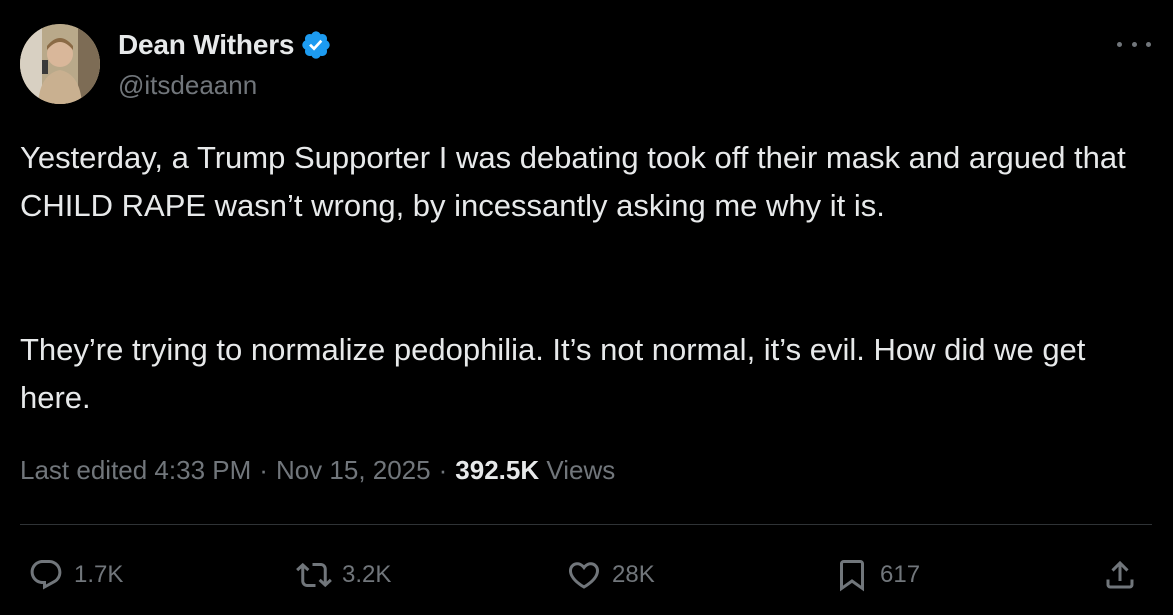 The width and height of the screenshot is (1173, 615). What do you see at coordinates (497, 470) in the screenshot?
I see `views-count: 392.5K` at bounding box center [497, 470].